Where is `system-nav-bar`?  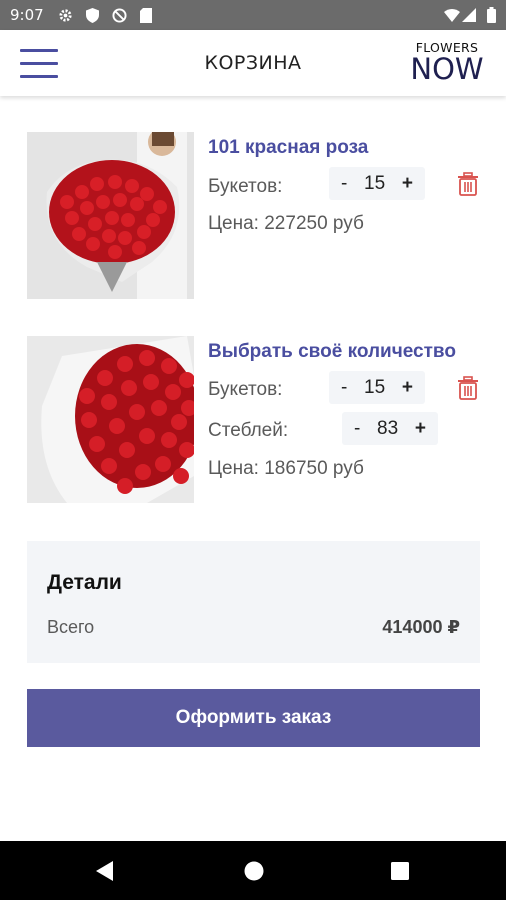 system-nav-bar is located at coordinates (253, 870).